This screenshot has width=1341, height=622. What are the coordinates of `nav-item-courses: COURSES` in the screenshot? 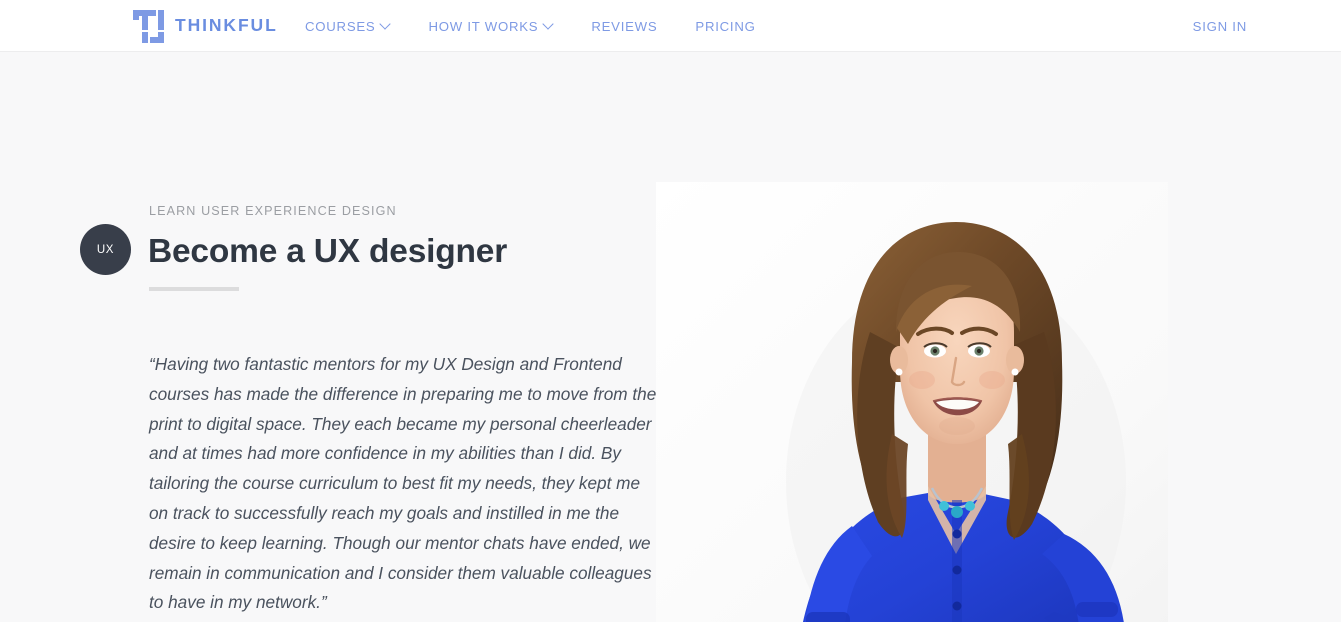 It's located at (347, 26).